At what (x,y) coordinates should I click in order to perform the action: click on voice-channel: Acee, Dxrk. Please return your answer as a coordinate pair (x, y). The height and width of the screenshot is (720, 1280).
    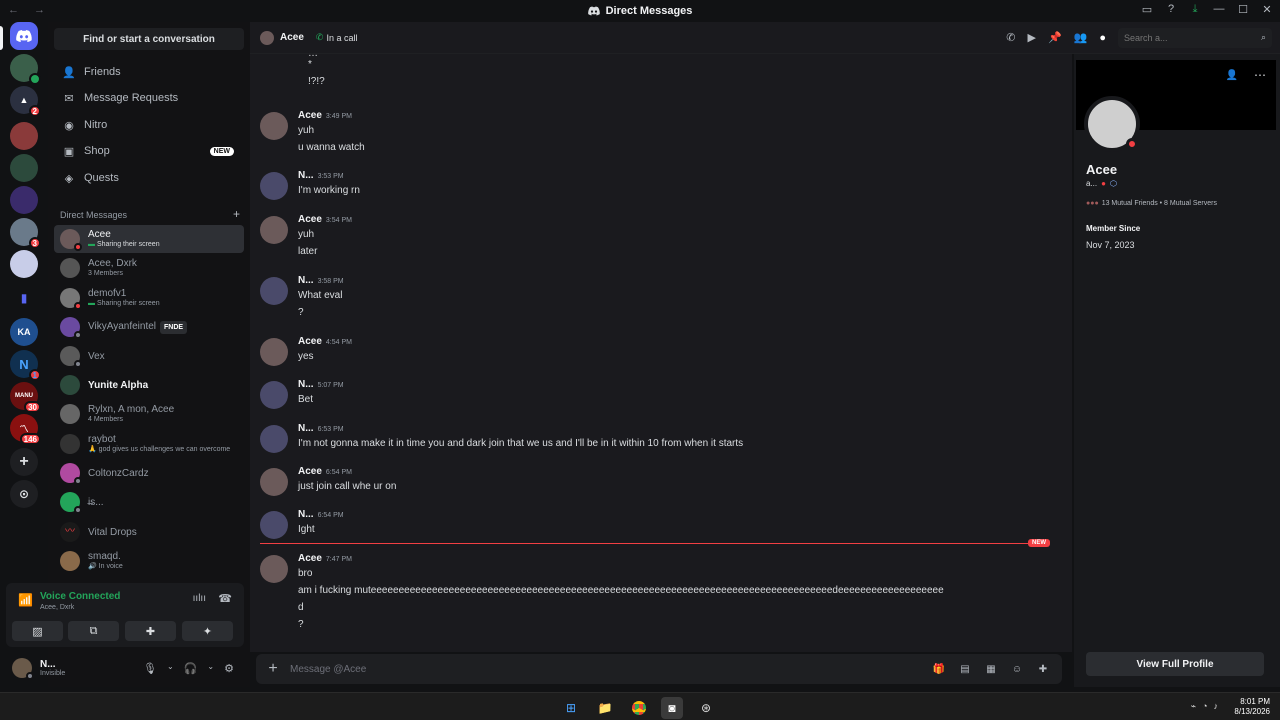
    Looking at the image, I should click on (57, 607).